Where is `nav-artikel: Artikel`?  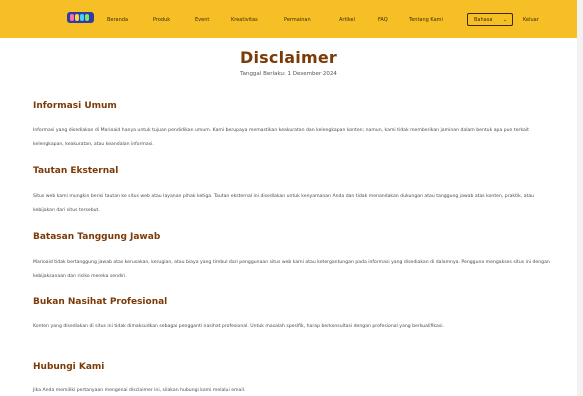
nav-artikel: Artikel is located at coordinates (347, 20).